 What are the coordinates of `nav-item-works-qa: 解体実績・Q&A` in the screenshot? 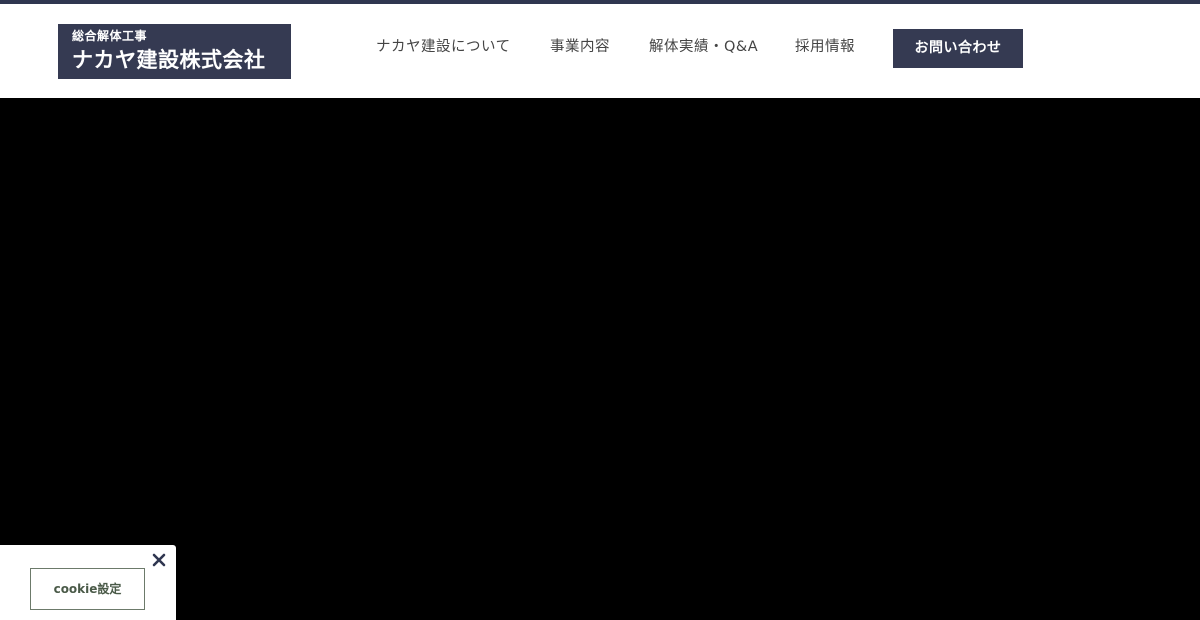 It's located at (703, 47).